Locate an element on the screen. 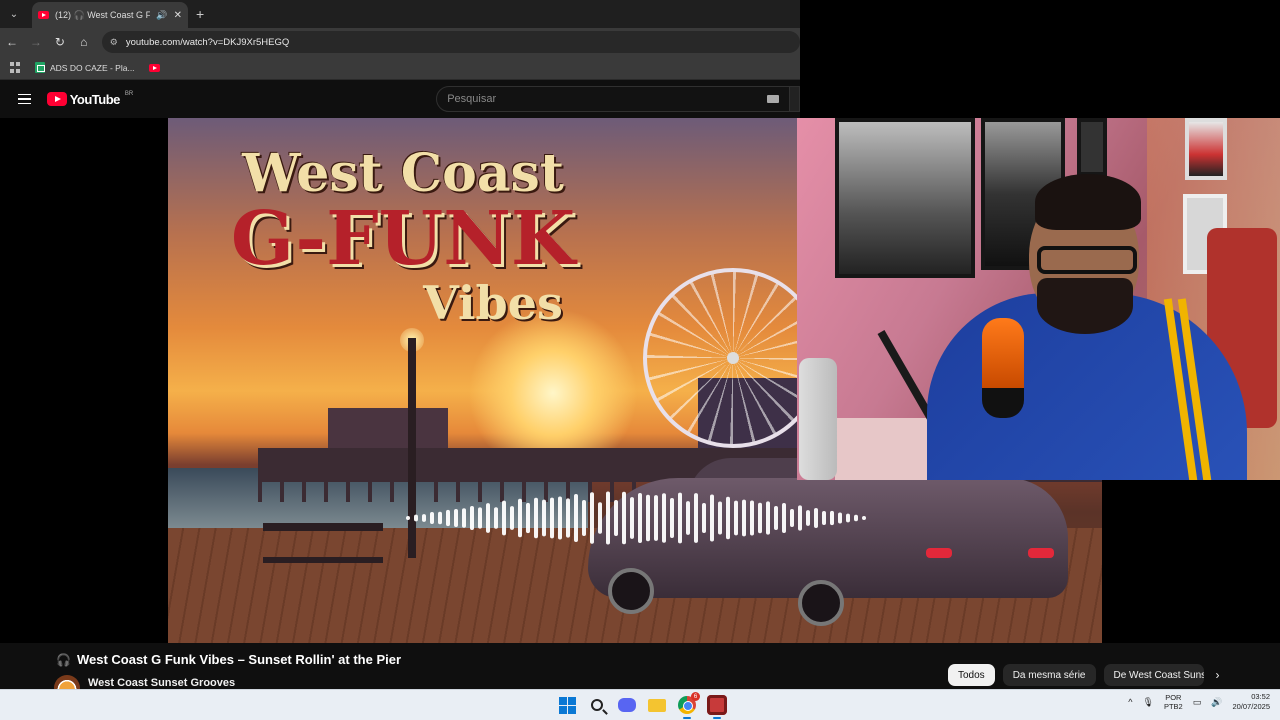  region-code: BR is located at coordinates (129, 94).